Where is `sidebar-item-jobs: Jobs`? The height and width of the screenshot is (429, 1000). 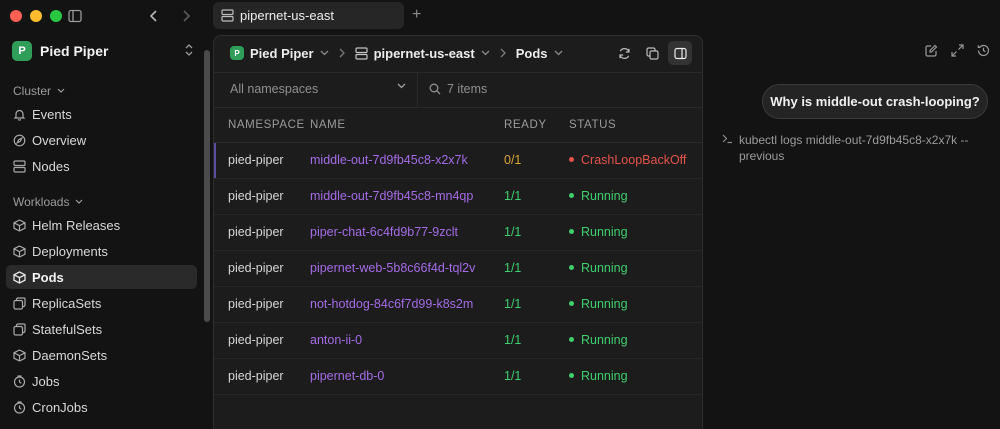 sidebar-item-jobs: Jobs is located at coordinates (101, 381).